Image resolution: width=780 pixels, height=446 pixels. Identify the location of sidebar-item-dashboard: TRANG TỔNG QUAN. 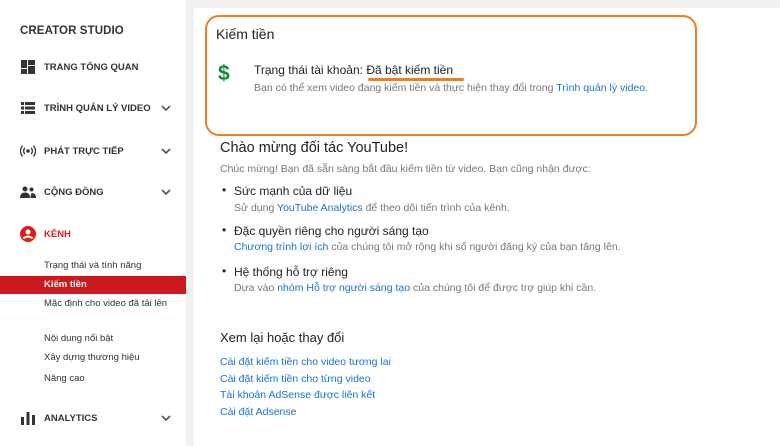
(93, 67).